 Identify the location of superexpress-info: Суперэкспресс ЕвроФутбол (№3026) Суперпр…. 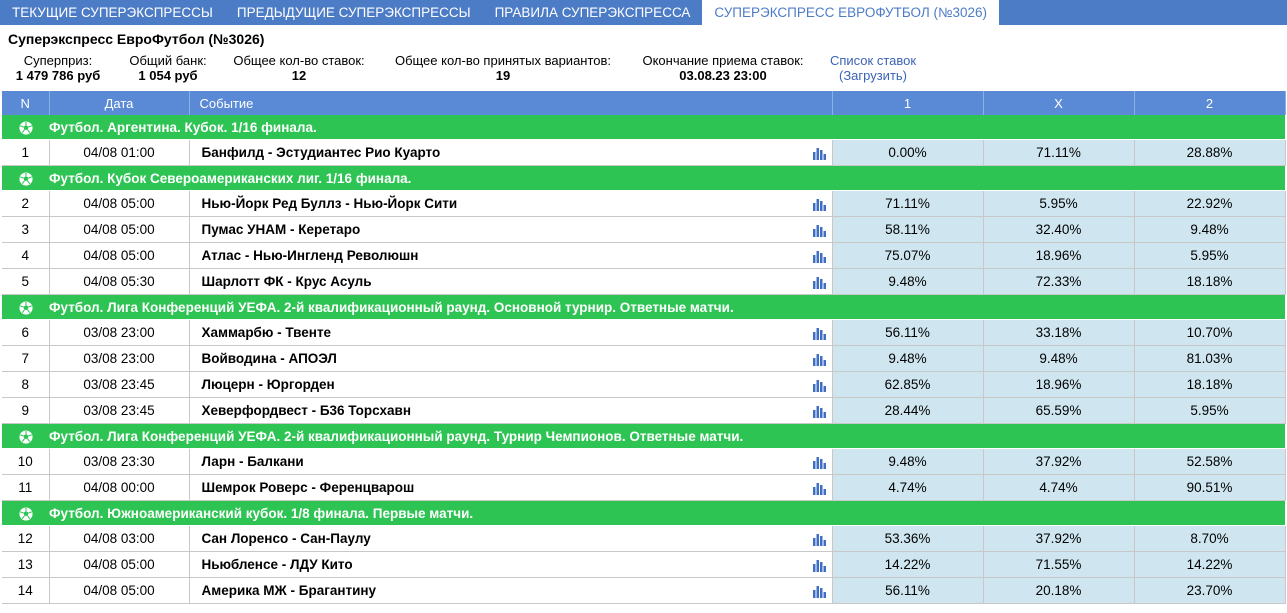
(643, 58).